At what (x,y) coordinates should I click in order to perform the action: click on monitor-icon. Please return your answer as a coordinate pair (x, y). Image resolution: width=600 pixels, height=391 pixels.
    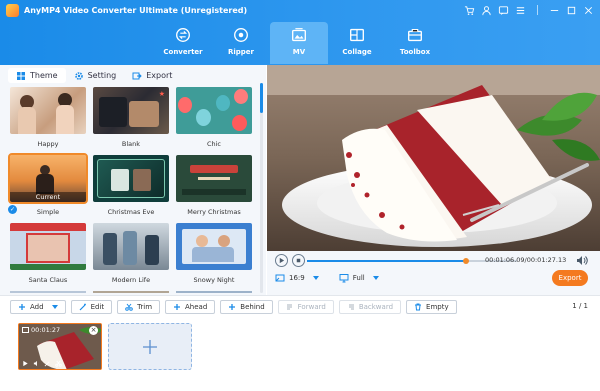
    Looking at the image, I should click on (344, 278).